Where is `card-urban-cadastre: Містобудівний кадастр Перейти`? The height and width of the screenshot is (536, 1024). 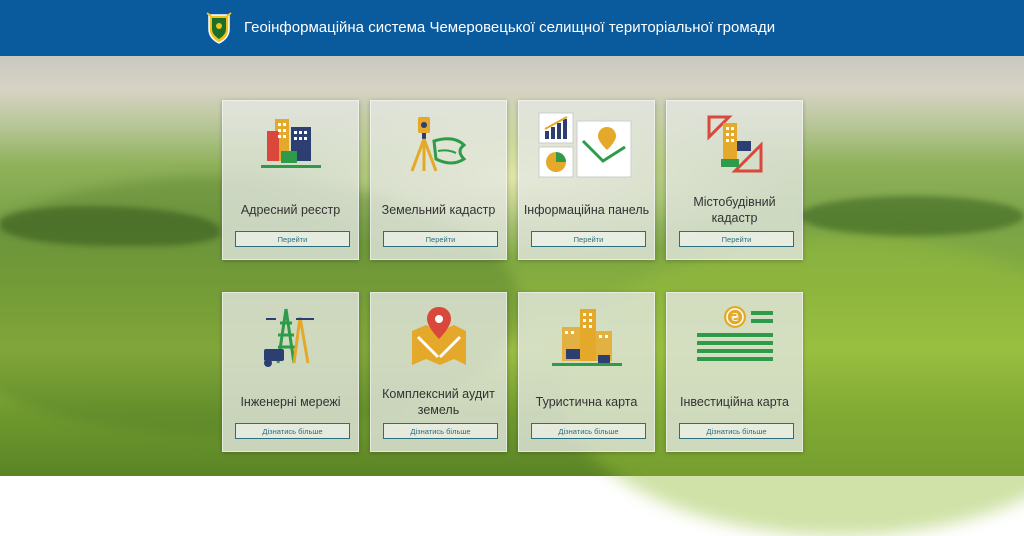 card-urban-cadastre: Містобудівний кадастр Перейти is located at coordinates (734, 180).